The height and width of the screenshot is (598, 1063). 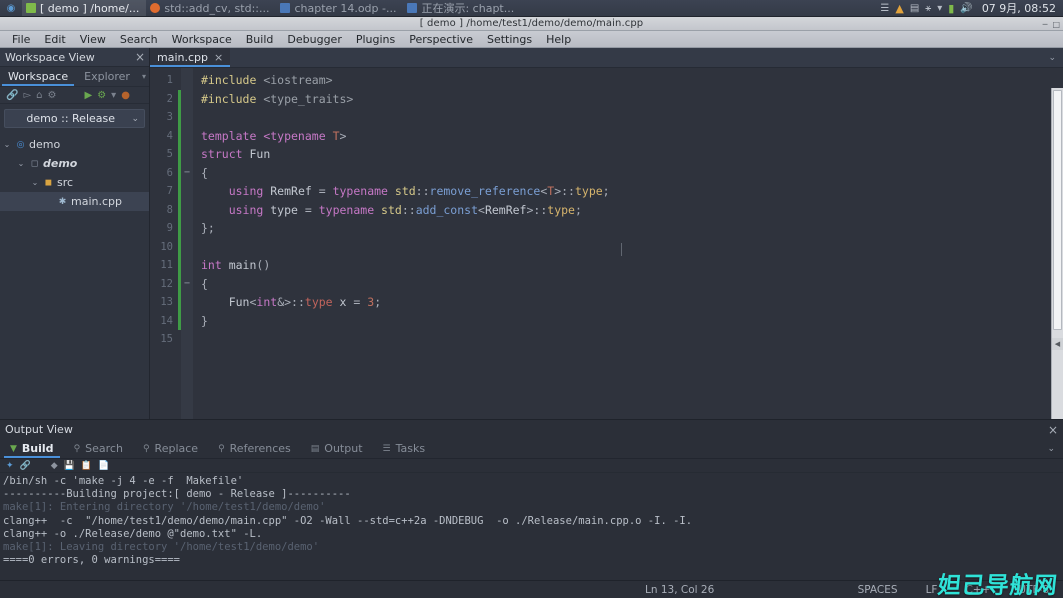 What do you see at coordinates (939, 8) in the screenshot?
I see `wifi-icon: ▾` at bounding box center [939, 8].